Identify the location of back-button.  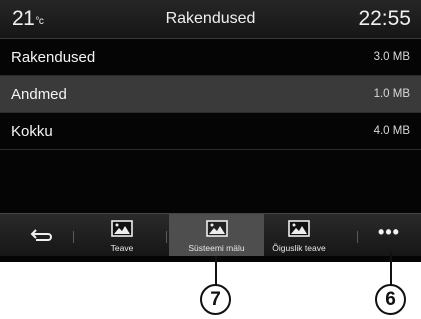
(42, 235).